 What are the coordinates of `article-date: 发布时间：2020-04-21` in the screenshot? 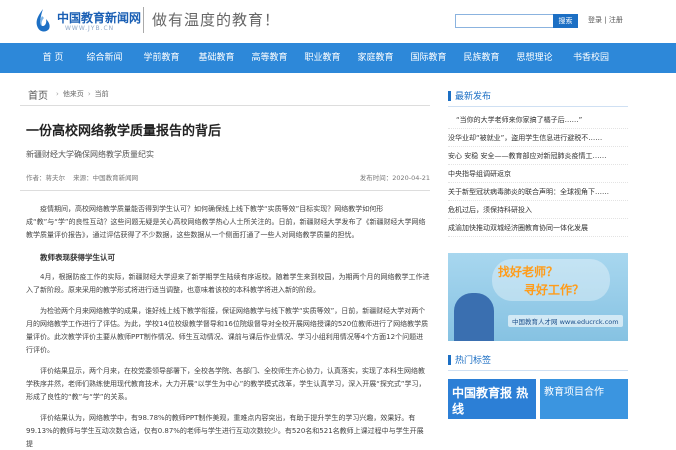 It's located at (394, 178).